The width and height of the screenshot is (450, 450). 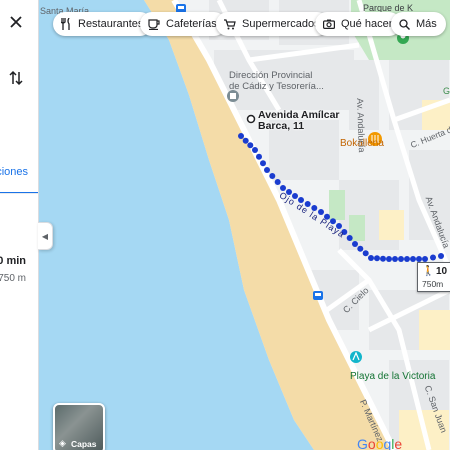 I want to click on close-button, so click(x=16, y=22).